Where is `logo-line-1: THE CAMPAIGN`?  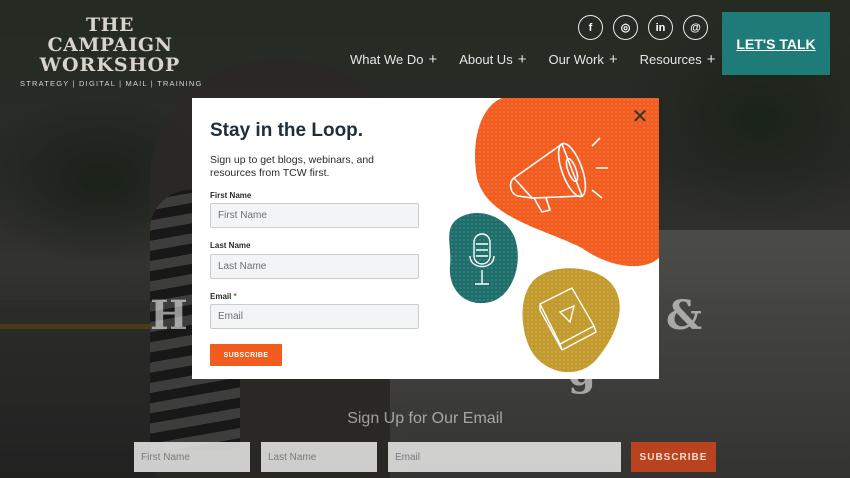 logo-line-1: THE CAMPAIGN is located at coordinates (110, 35).